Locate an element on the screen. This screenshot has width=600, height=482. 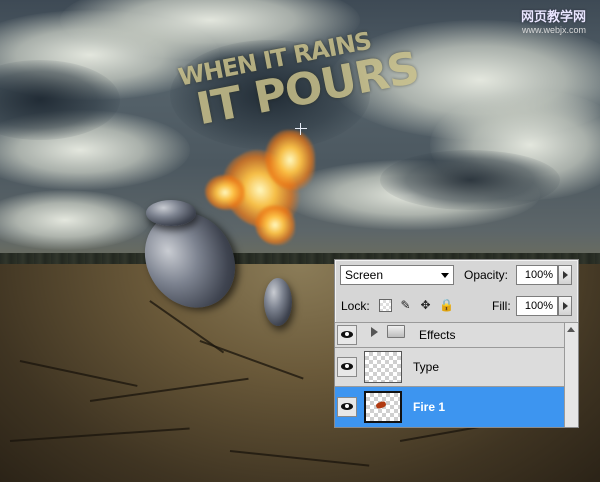
watermark-site-name: 网页教学网 is located at coordinates (553, 17).